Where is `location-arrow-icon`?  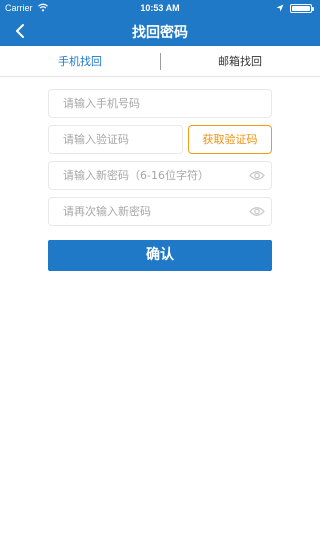
location-arrow-icon is located at coordinates (280, 8).